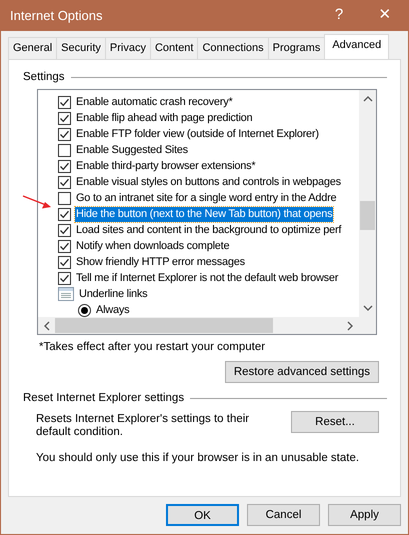  What do you see at coordinates (152, 348) in the screenshot?
I see `footnote-text: *Takes effect after you restart your computer` at bounding box center [152, 348].